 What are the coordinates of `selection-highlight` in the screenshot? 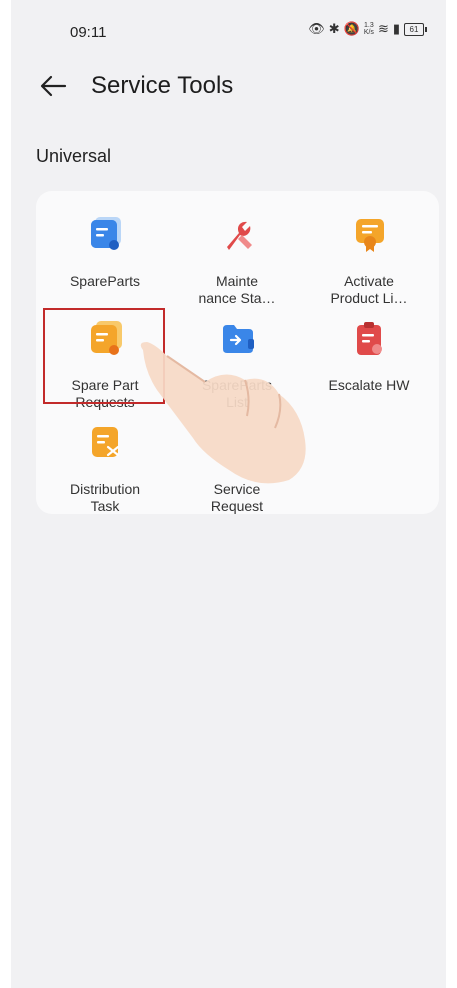 It's located at (104, 356).